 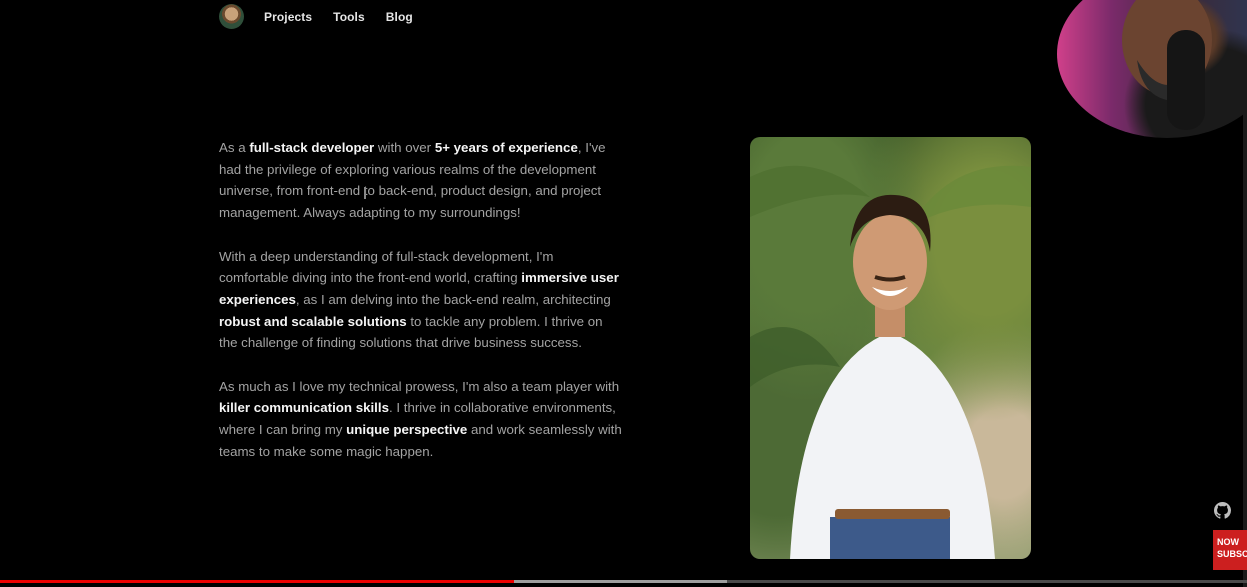 What do you see at coordinates (1230, 550) in the screenshot?
I see `subscribe-badge: NOW SUBSCRIBE` at bounding box center [1230, 550].